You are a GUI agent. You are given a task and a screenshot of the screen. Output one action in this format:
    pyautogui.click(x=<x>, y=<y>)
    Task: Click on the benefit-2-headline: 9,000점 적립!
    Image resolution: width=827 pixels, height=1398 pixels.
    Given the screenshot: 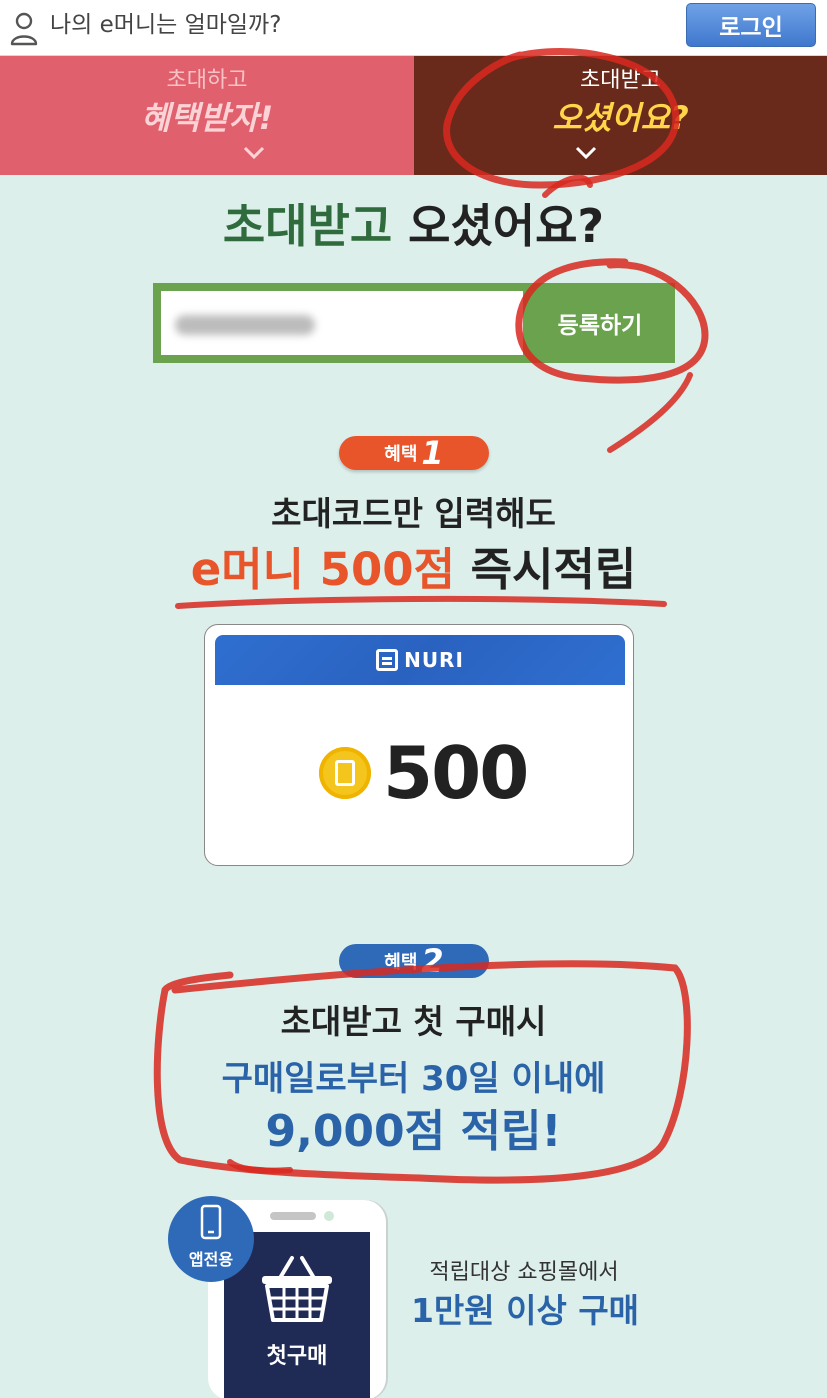 What is the action you would take?
    pyautogui.click(x=413, y=1131)
    